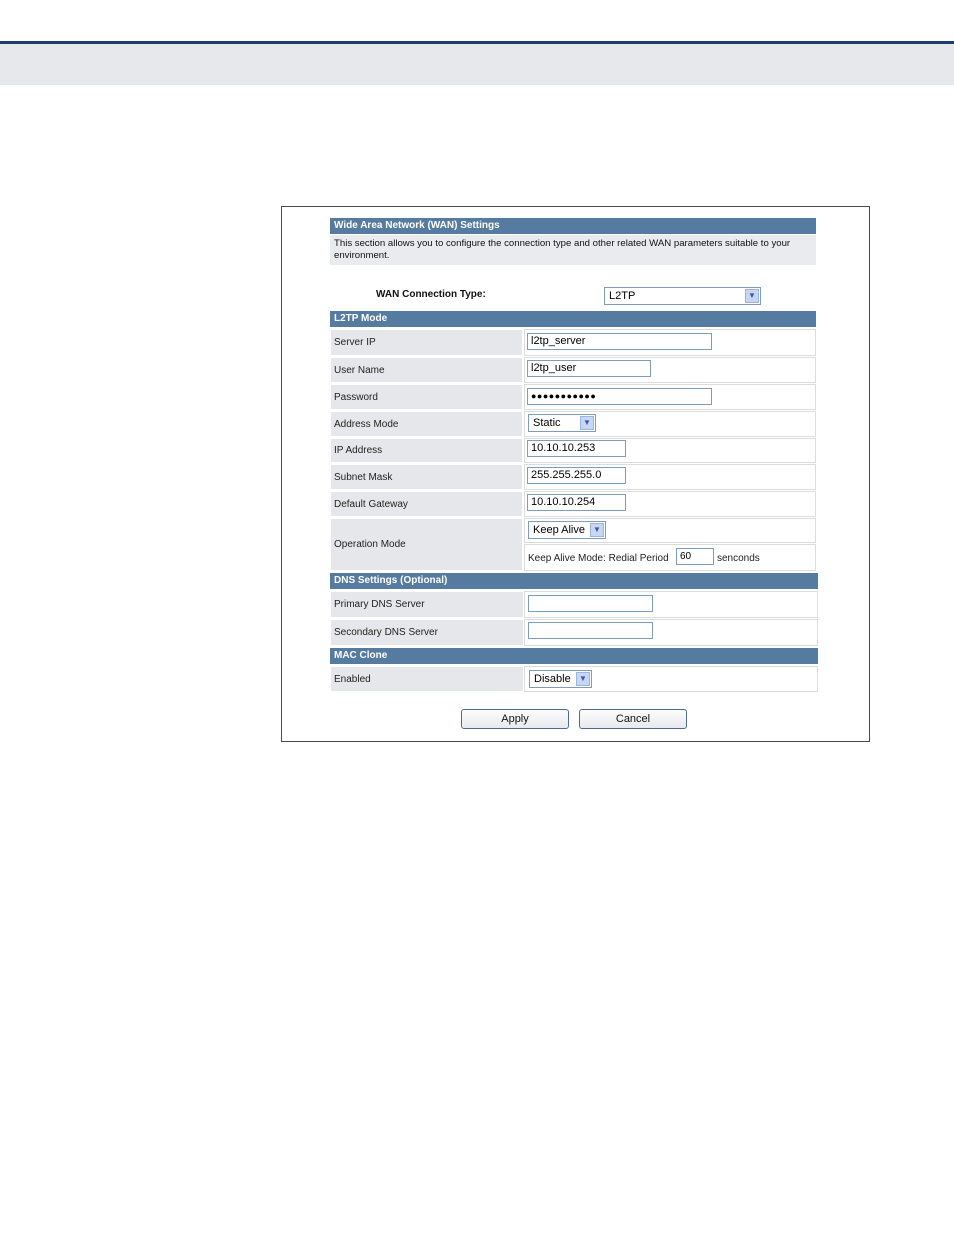 The height and width of the screenshot is (1235, 954). What do you see at coordinates (426, 397) in the screenshot?
I see `password-label: Password` at bounding box center [426, 397].